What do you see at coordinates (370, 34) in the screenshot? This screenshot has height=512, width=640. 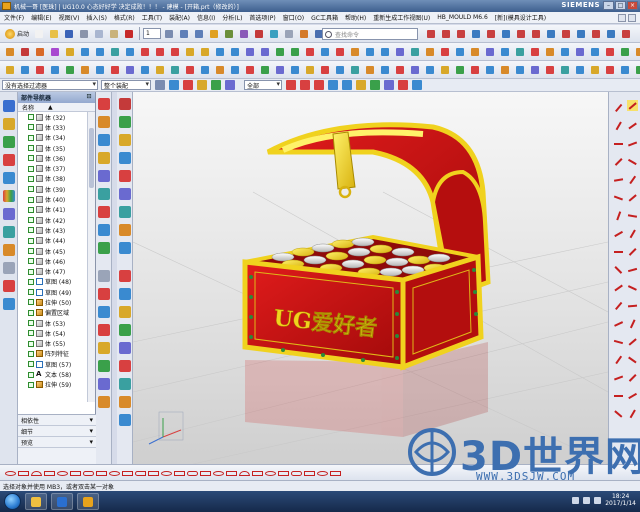 I see `command-search-input: 查找命令` at bounding box center [370, 34].